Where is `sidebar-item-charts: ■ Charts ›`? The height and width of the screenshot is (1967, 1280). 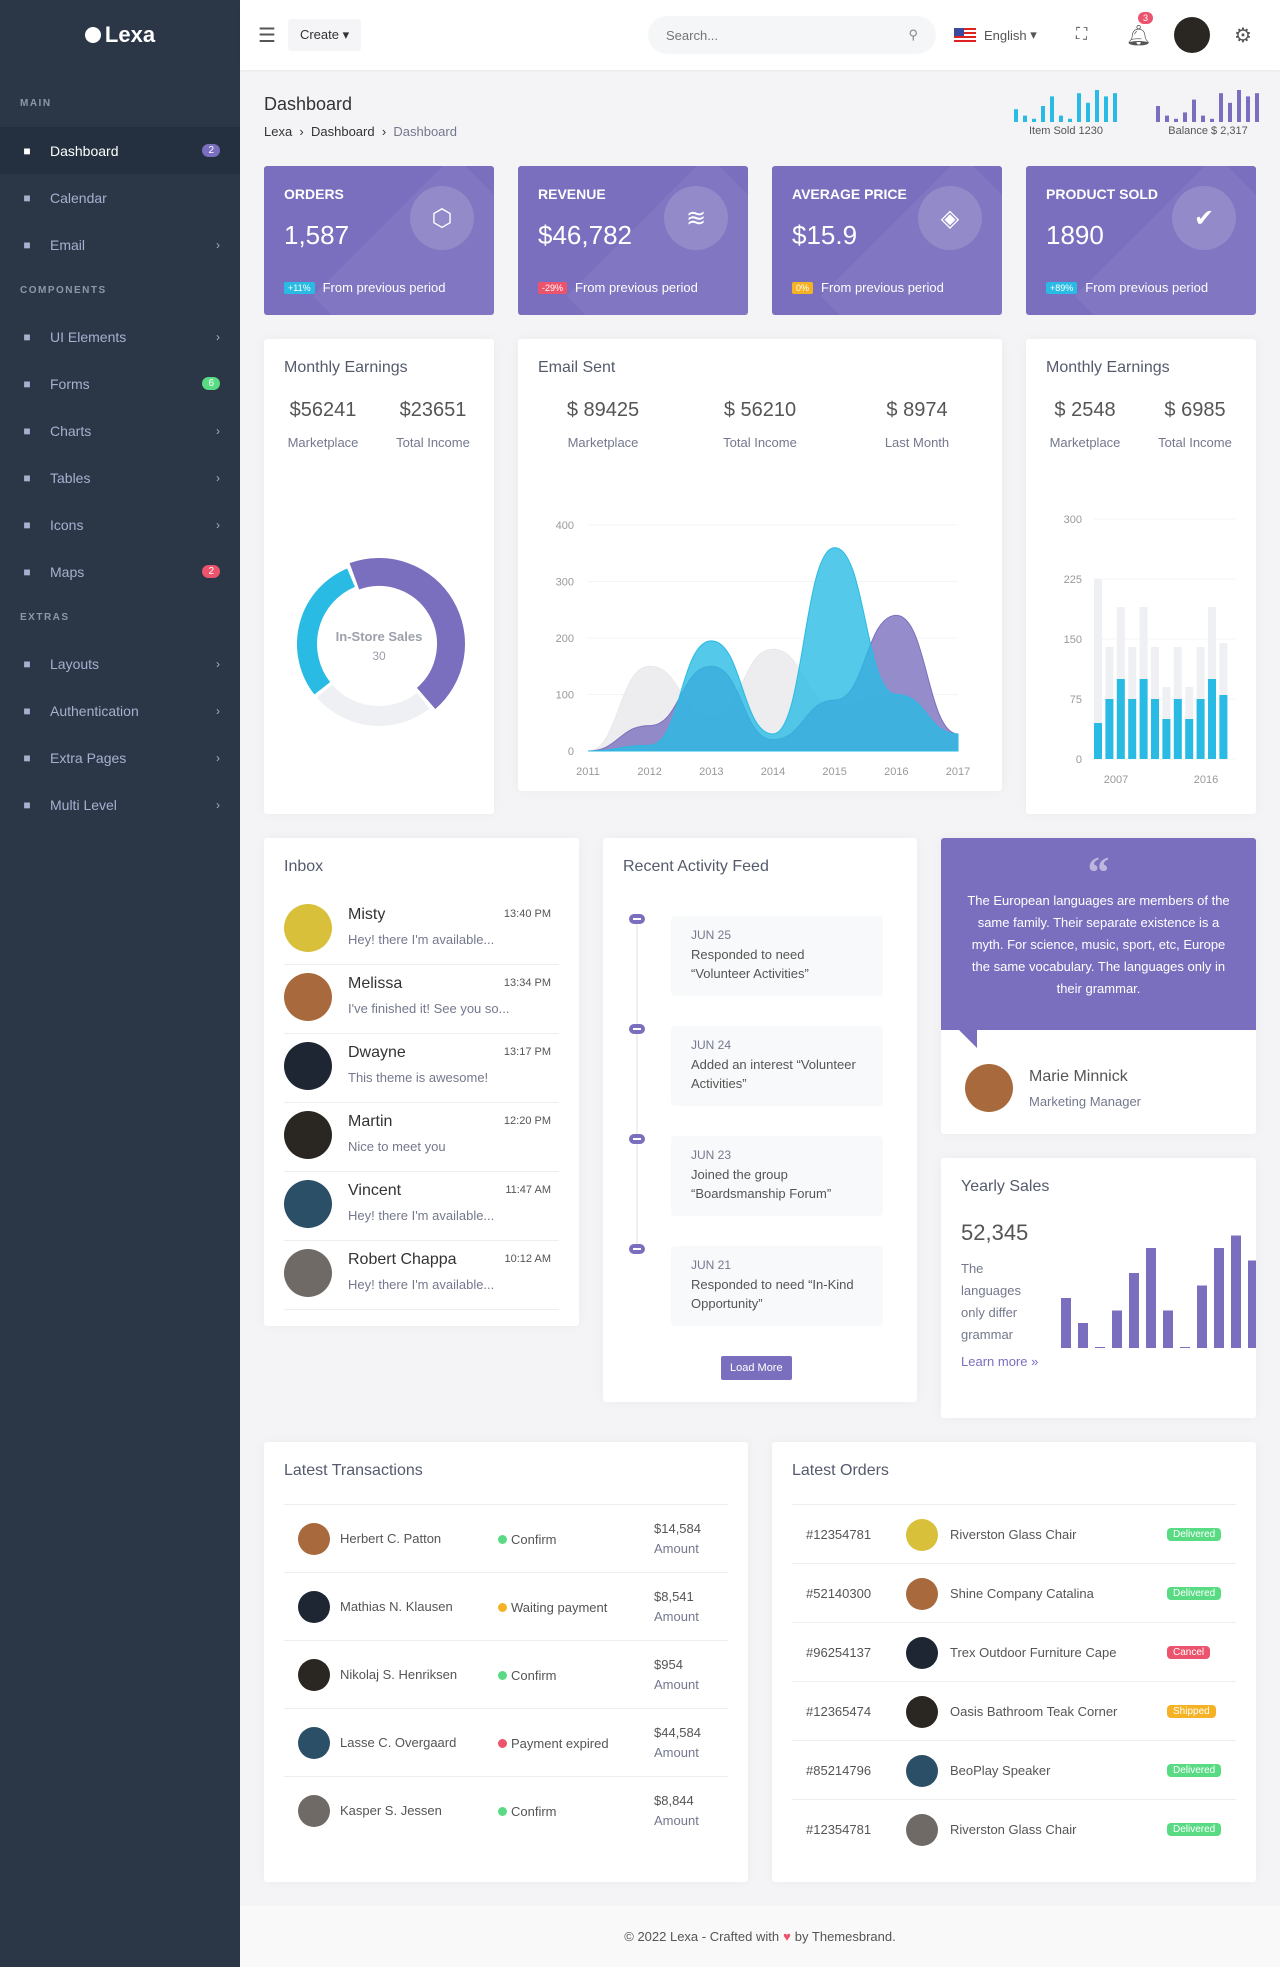 sidebar-item-charts: ■ Charts › is located at coordinates (120, 430).